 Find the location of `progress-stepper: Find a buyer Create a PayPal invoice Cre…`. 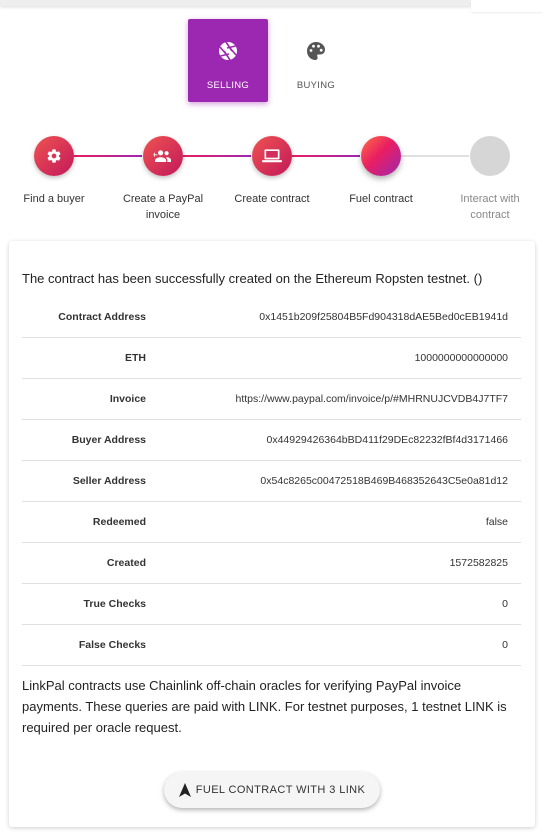

progress-stepper: Find a buyer Create a PayPal invoice Cre… is located at coordinates (271, 186).